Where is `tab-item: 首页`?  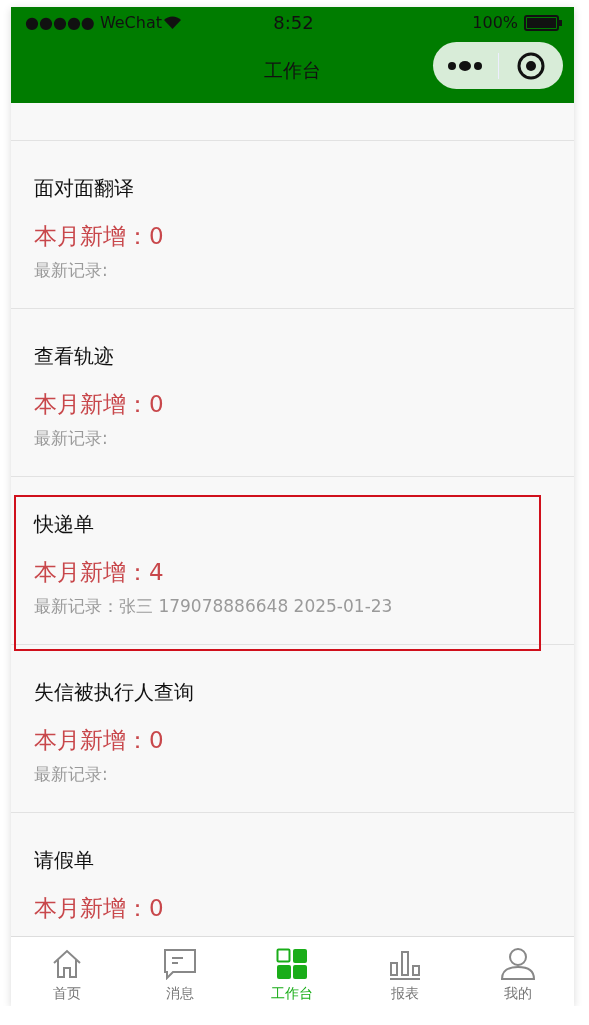
tab-item: 首页 is located at coordinates (67, 971).